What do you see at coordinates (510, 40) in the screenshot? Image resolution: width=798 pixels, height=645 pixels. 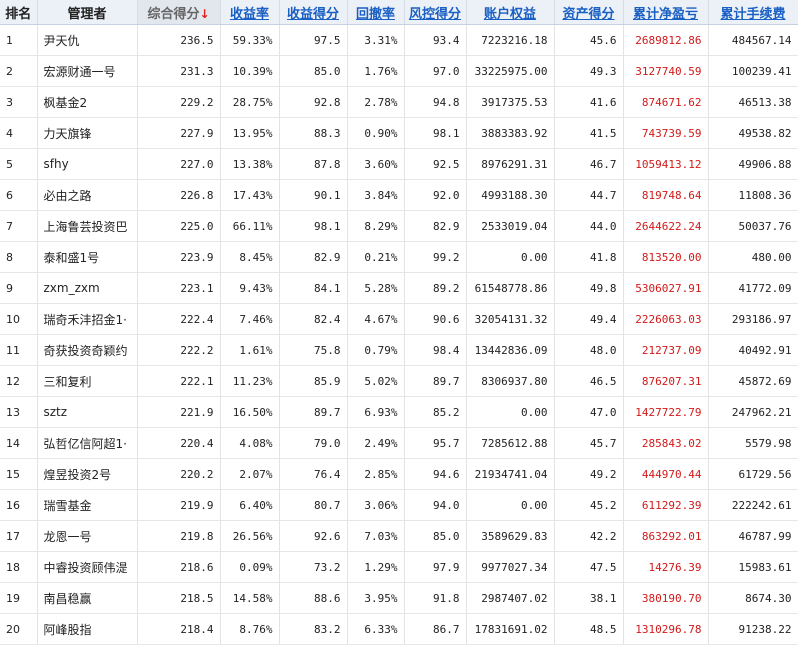 I see `cell-equity: 7223216.18` at bounding box center [510, 40].